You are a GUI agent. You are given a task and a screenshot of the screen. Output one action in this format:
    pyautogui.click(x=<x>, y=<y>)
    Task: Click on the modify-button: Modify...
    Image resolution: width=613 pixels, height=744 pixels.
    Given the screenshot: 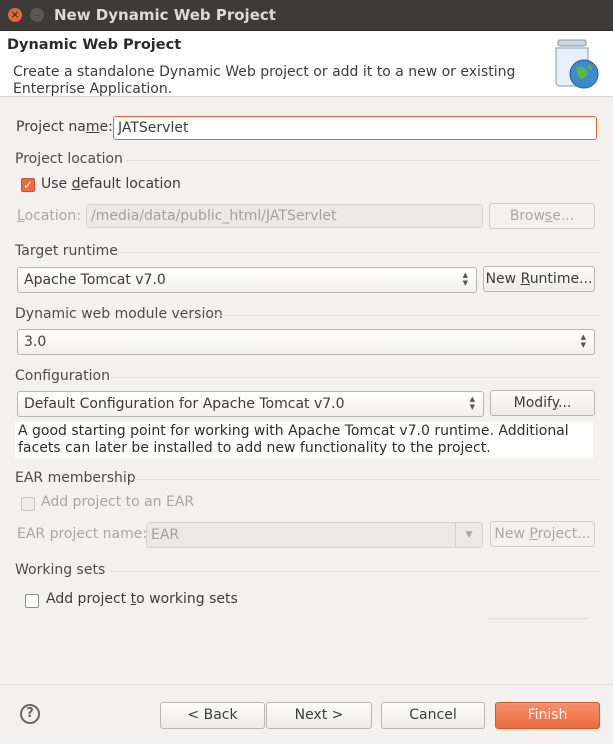 What is the action you would take?
    pyautogui.click(x=542, y=403)
    